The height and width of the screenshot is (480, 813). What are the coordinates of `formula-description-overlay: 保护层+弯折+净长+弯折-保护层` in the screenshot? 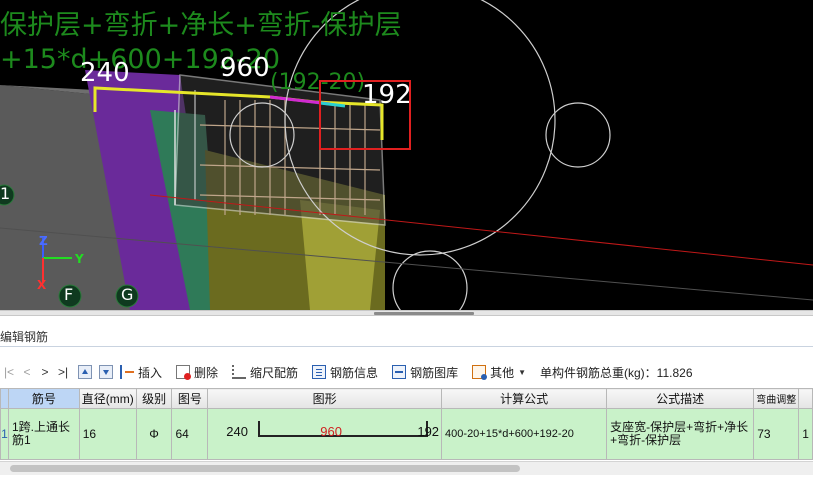 It's located at (201, 25).